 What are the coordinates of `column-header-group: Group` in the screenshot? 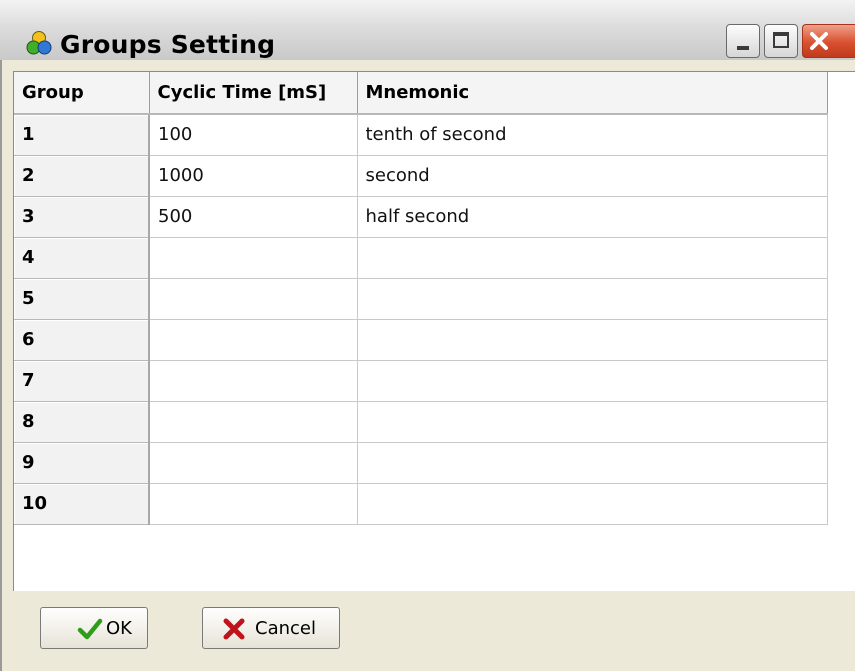 It's located at (82, 93).